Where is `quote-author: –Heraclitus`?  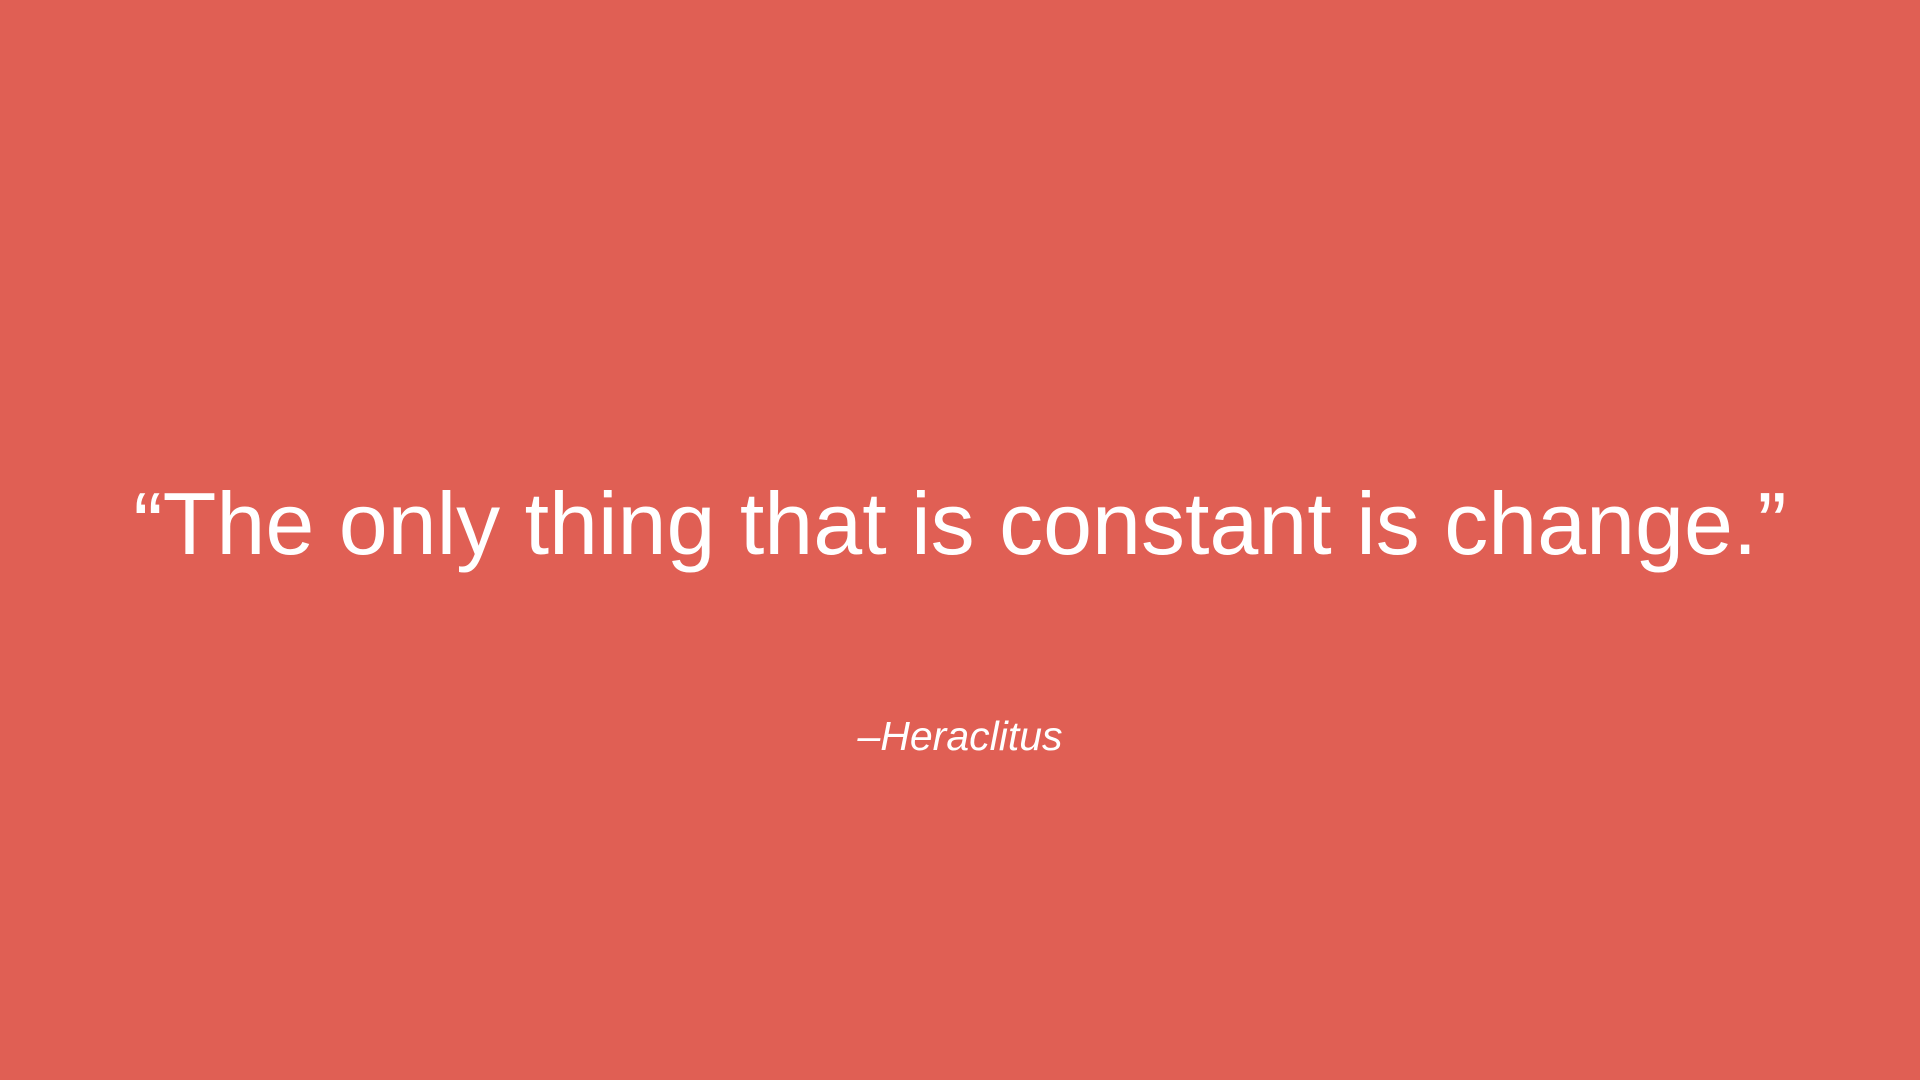
quote-author: –Heraclitus is located at coordinates (960, 736).